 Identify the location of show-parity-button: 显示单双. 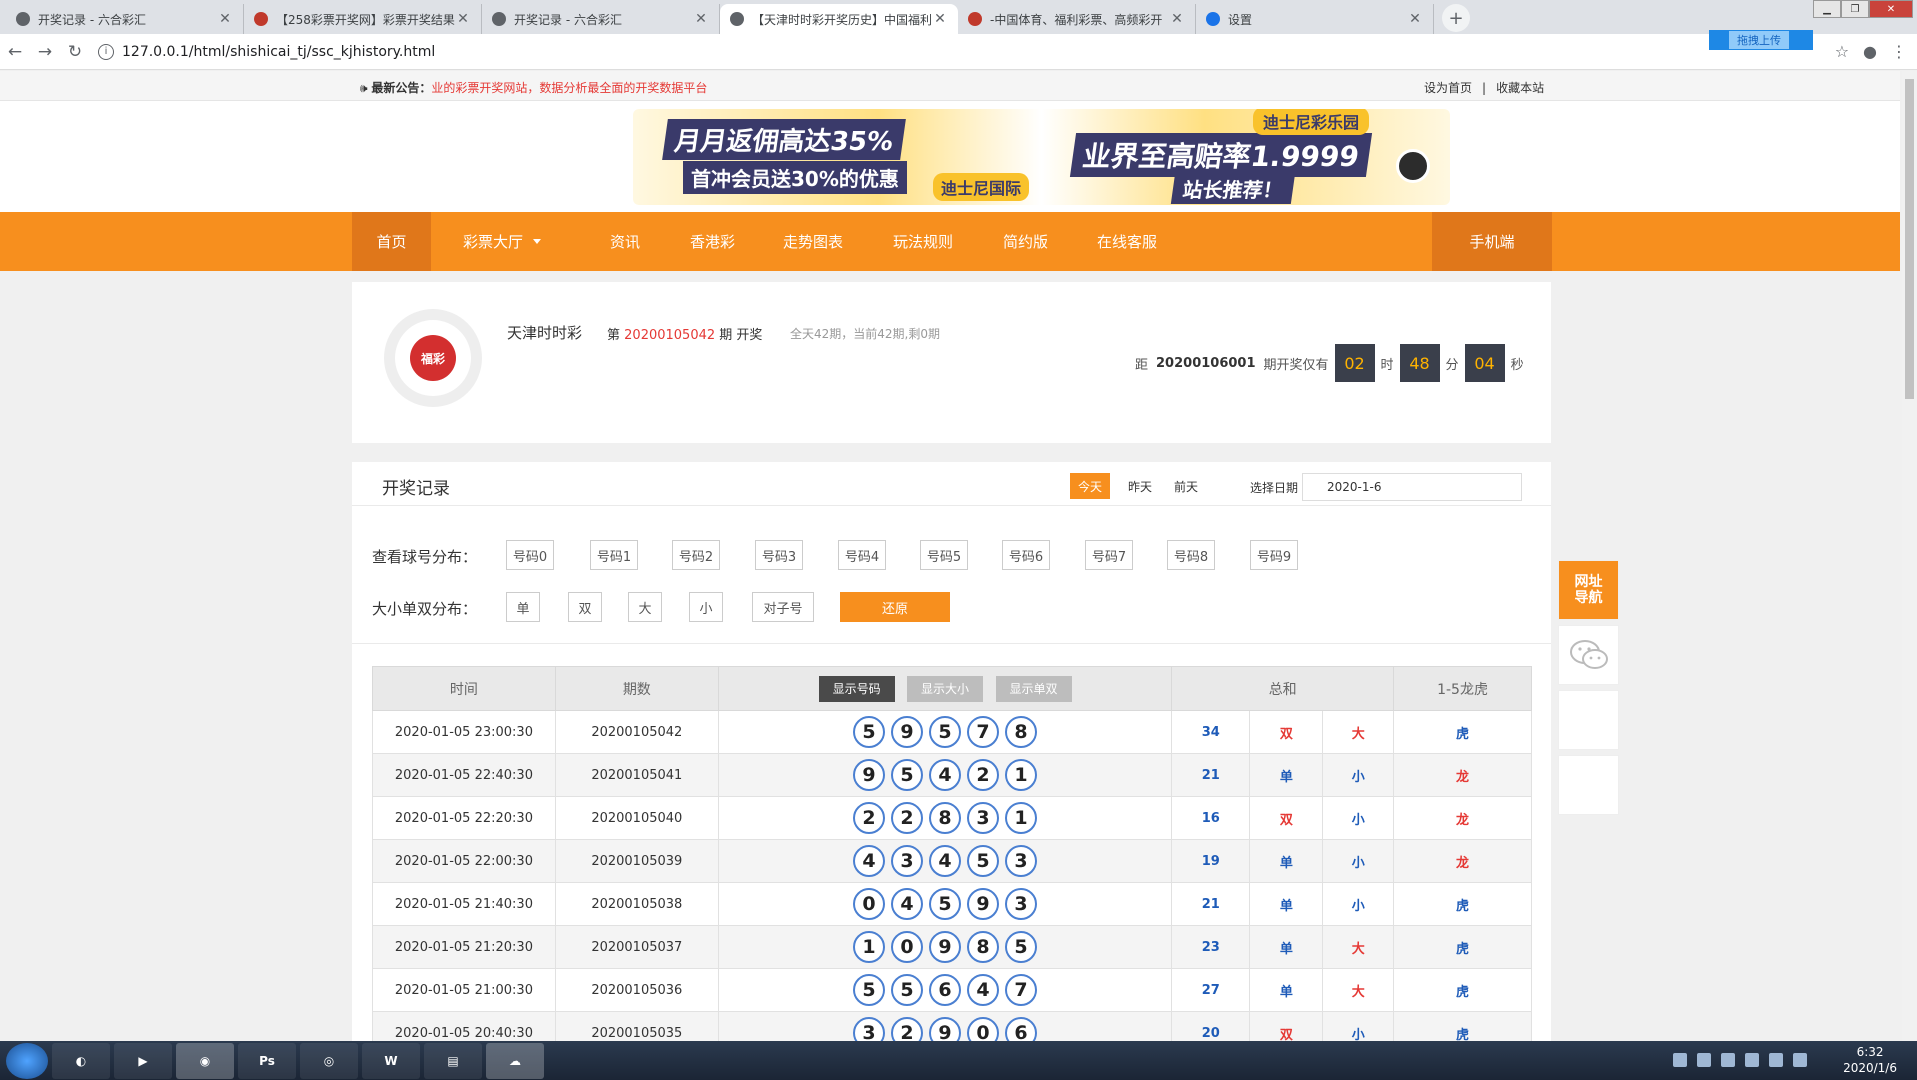
(1033, 688).